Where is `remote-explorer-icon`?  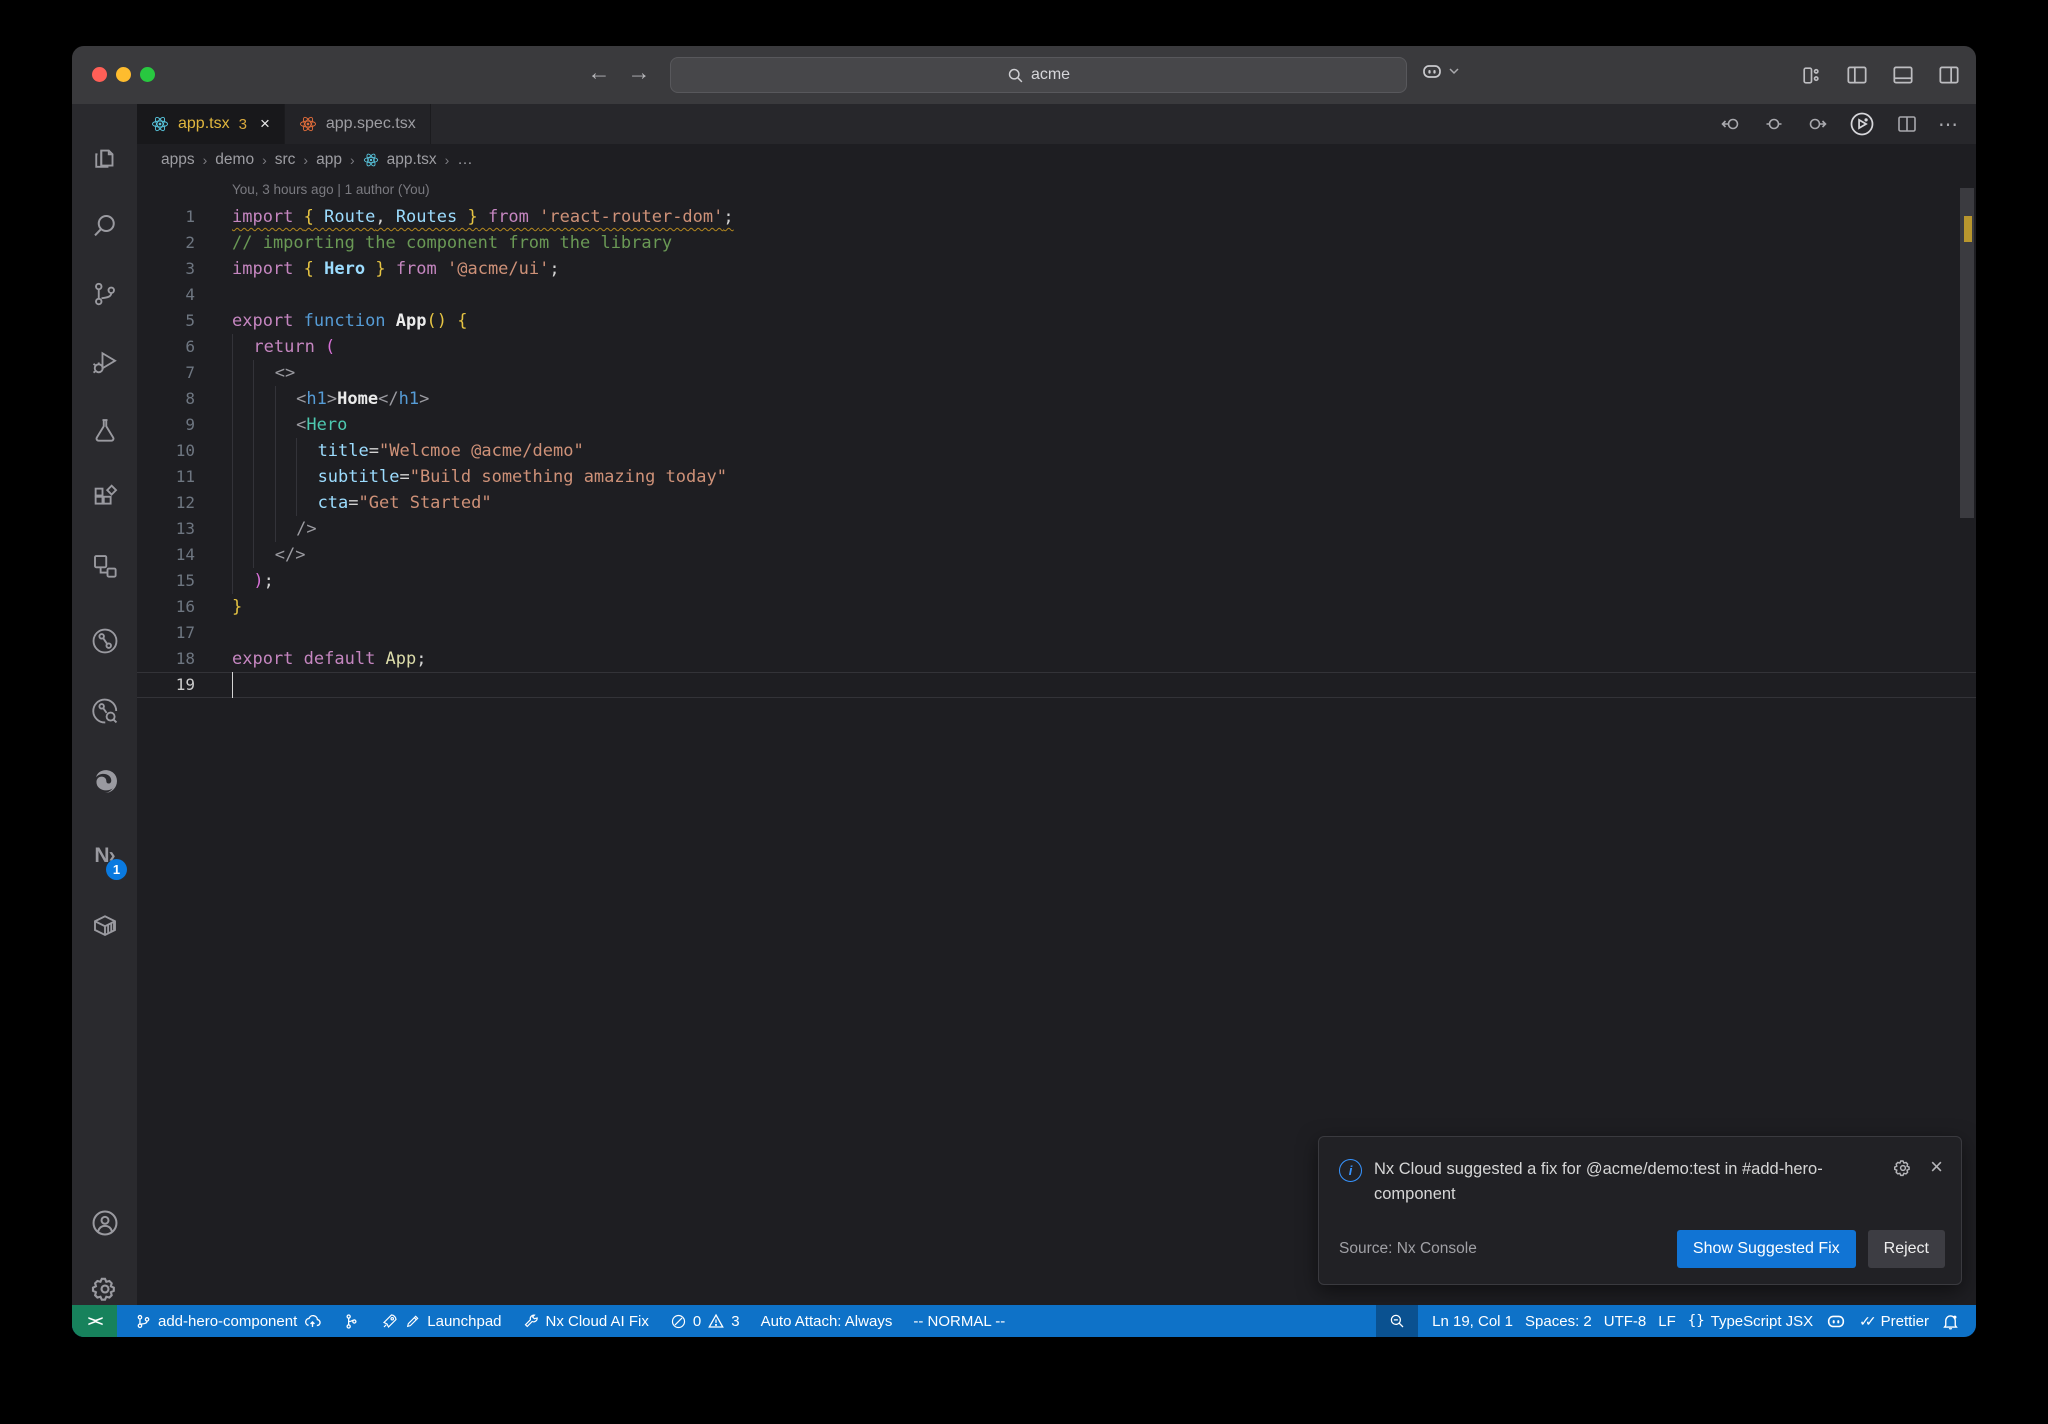 remote-explorer-icon is located at coordinates (104, 566).